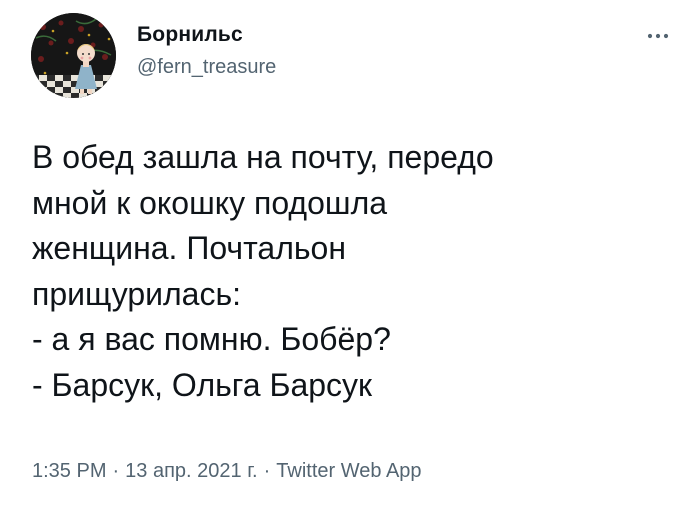  I want to click on tweet-time: 1:35 PM, so click(69, 471).